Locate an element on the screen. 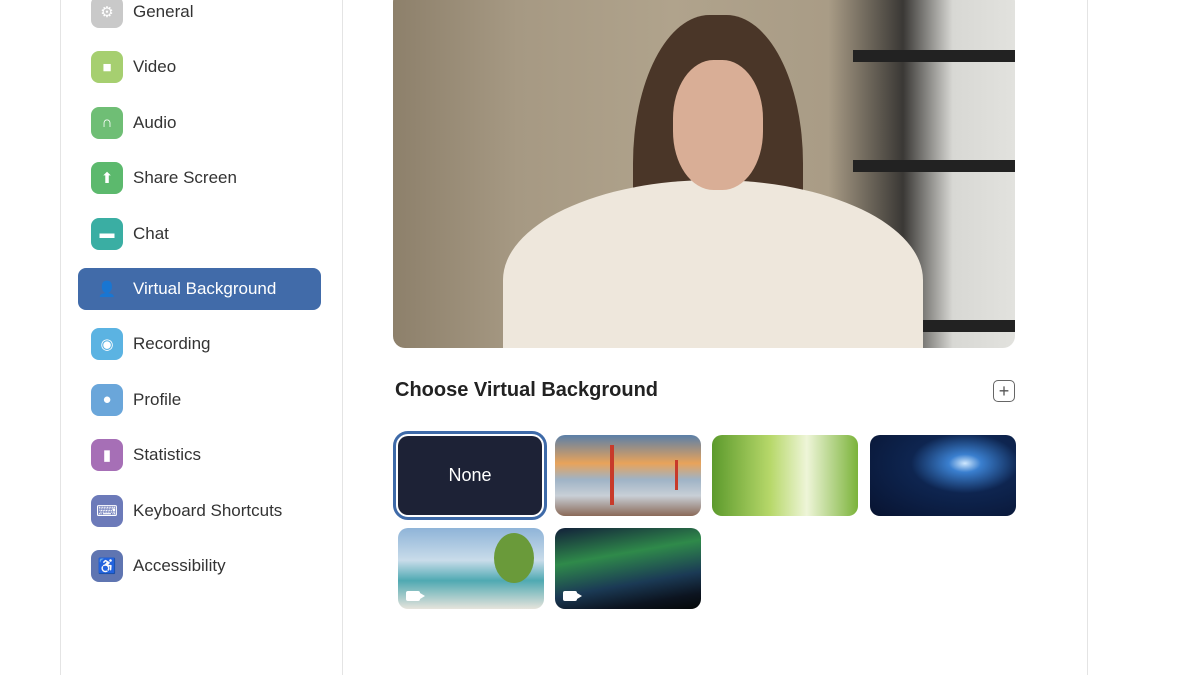  sidebar-item-general: ⚙ General is located at coordinates (199, 16).